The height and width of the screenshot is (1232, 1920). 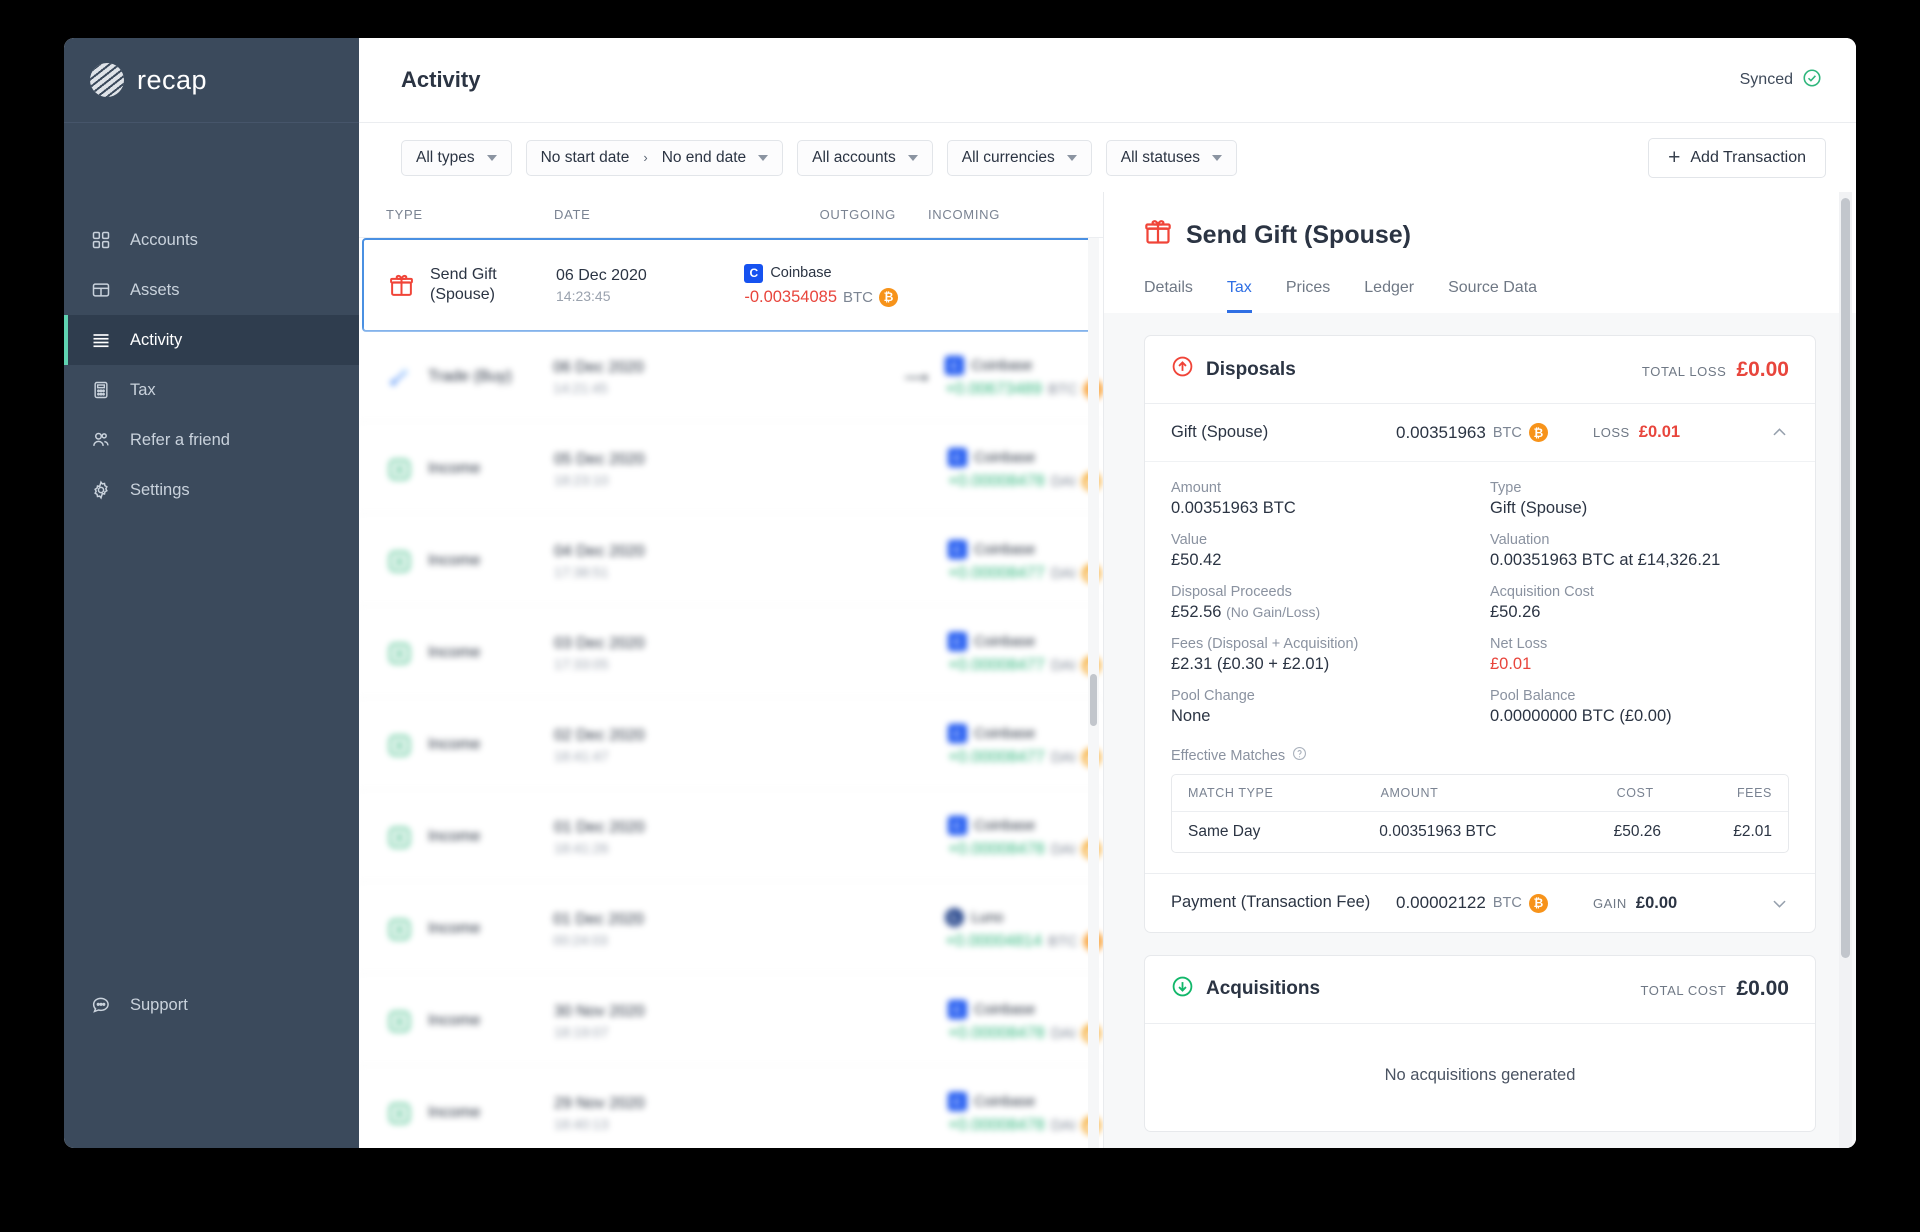 What do you see at coordinates (470, 562) in the screenshot?
I see `cell-type: Income` at bounding box center [470, 562].